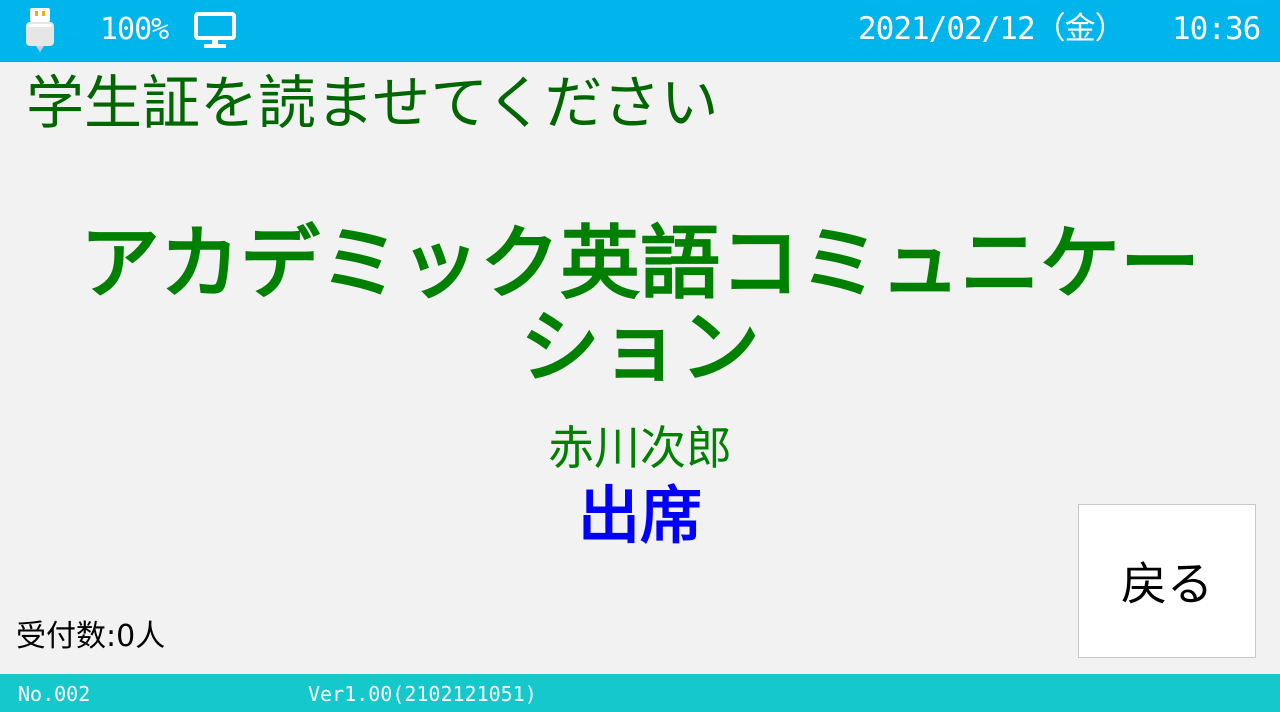 The image size is (1280, 712). I want to click on reception-count: 受付数:0人, so click(91, 636).